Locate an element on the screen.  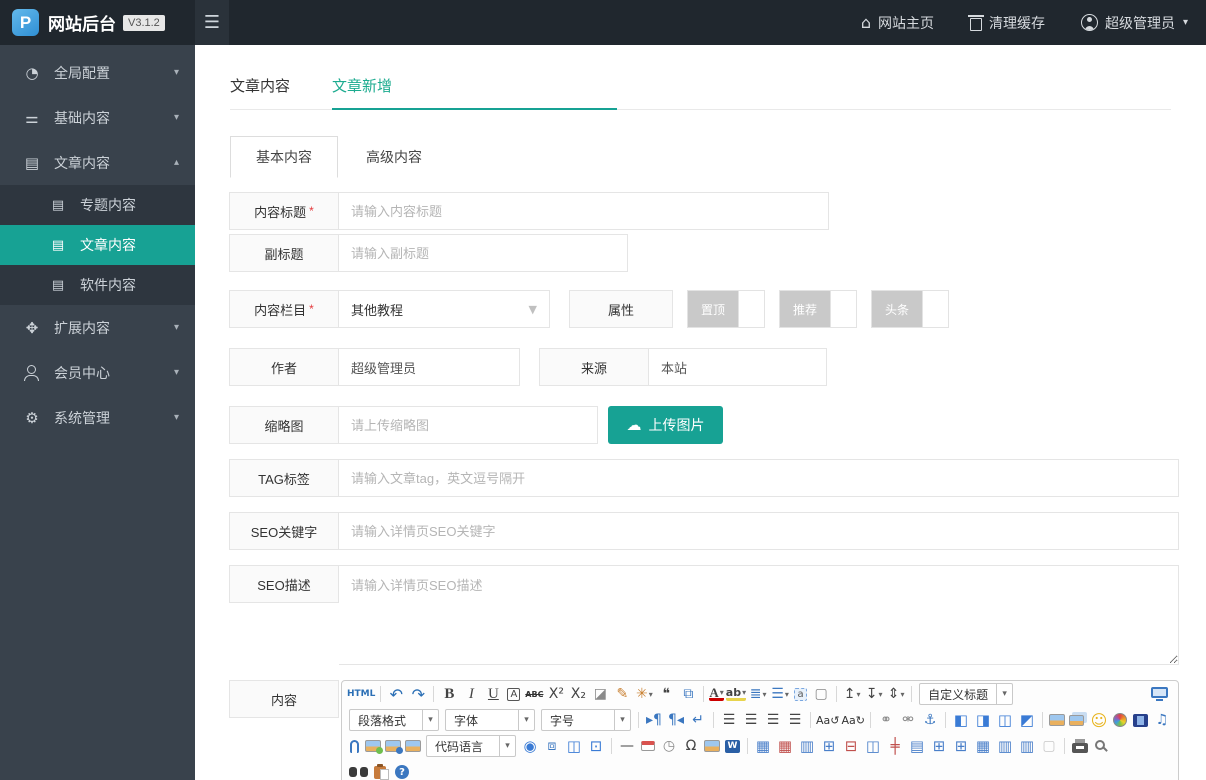
ordered-list-icon: ≣ ▾ is located at coordinates (758, 694).